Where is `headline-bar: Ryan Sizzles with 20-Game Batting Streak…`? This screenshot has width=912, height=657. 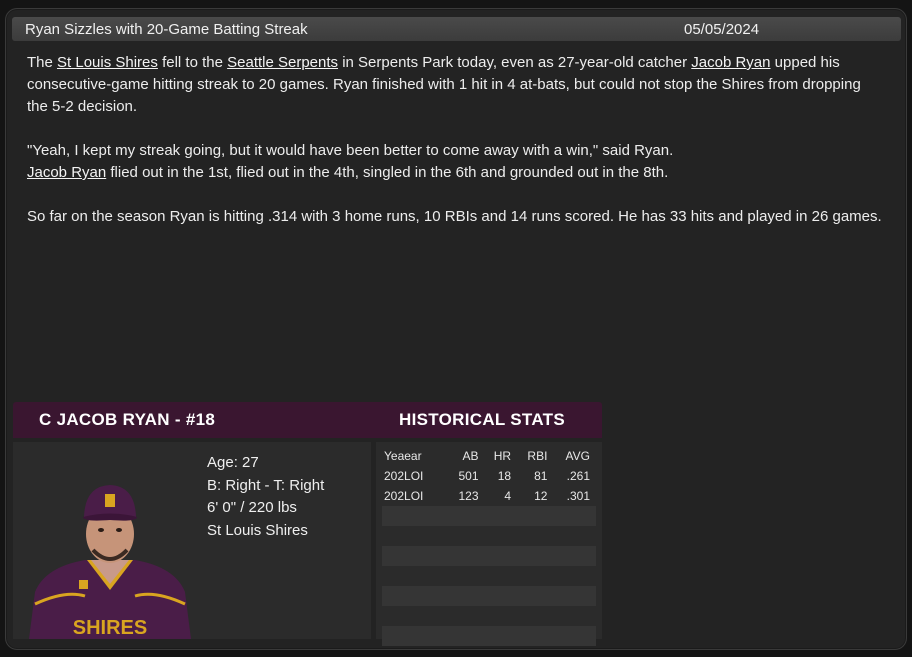
headline-bar: Ryan Sizzles with 20-Game Batting Streak… is located at coordinates (456, 29).